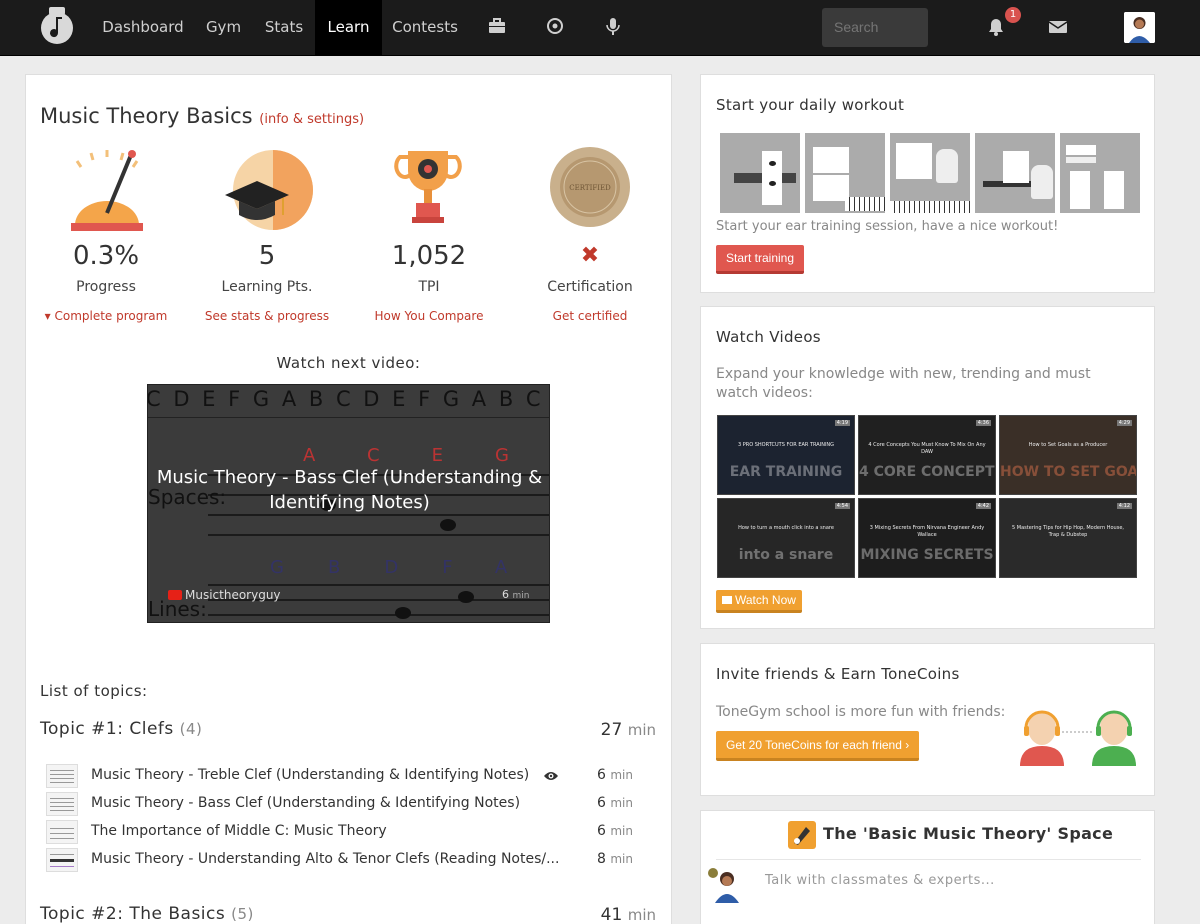 The width and height of the screenshot is (1200, 924). Describe the element at coordinates (1058, 27) in the screenshot. I see `envelope-icon` at that location.